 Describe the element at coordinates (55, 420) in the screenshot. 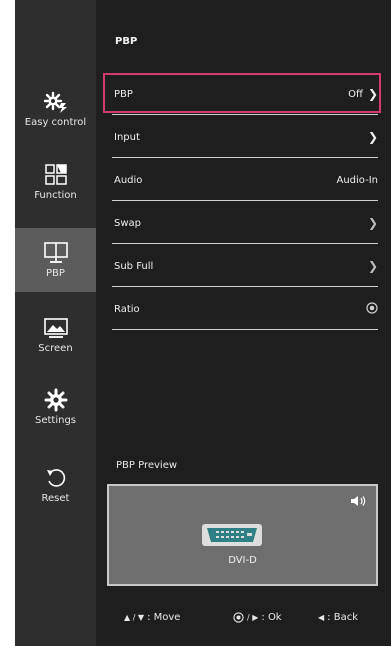

I see `sidebar-item-label: Settings` at that location.